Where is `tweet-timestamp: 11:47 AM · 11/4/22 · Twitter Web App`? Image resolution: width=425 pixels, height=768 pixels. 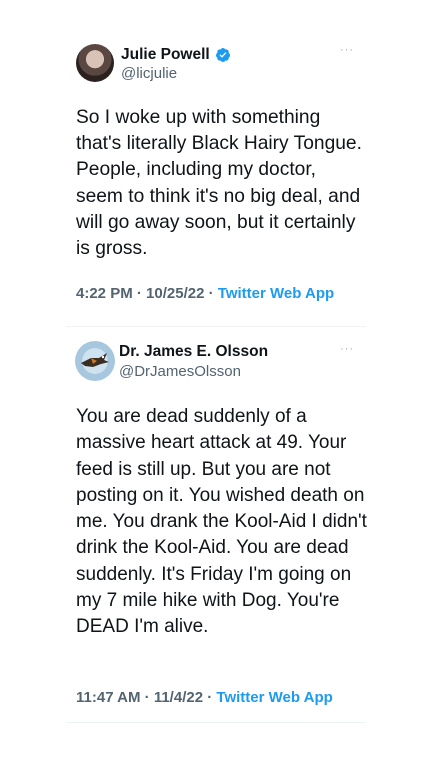 tweet-timestamp: 11:47 AM · 11/4/22 · Twitter Web App is located at coordinates (226, 698).